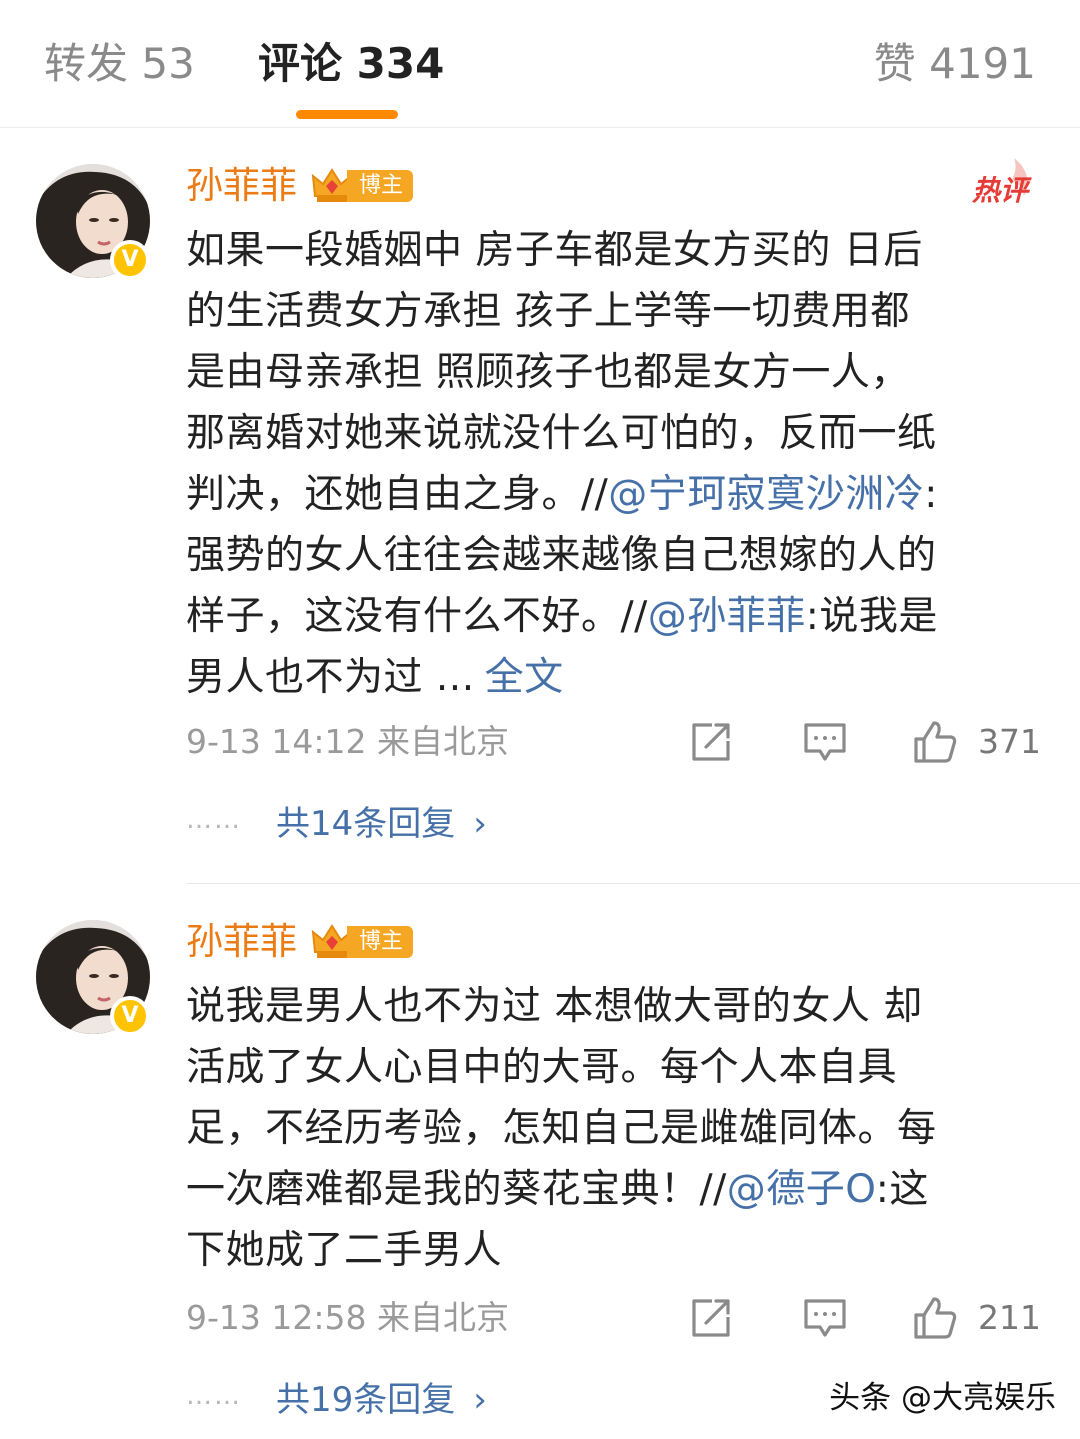 This screenshot has width=1080, height=1439. I want to click on comment-line: 如果一段婚姻中 房子车都是女方买的 日后, so click(554, 250).